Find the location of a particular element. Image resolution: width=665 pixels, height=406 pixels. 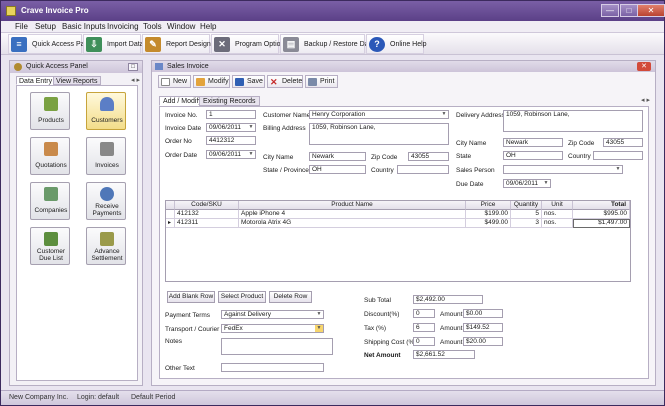

delivery-state-field: OH is located at coordinates (533, 155).